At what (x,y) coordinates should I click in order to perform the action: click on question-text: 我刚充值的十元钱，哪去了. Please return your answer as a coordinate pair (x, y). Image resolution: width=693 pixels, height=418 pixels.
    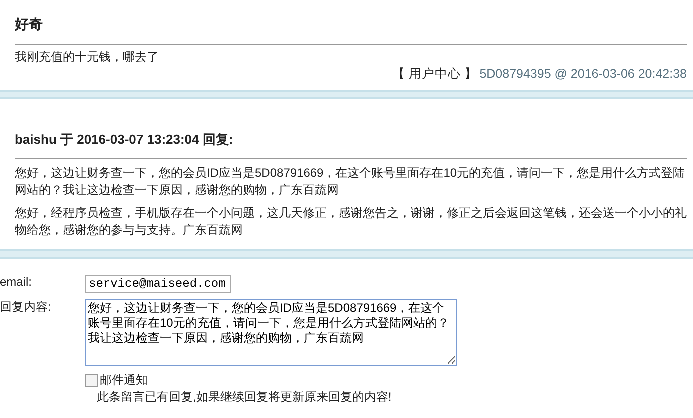
    Looking at the image, I should click on (87, 57).